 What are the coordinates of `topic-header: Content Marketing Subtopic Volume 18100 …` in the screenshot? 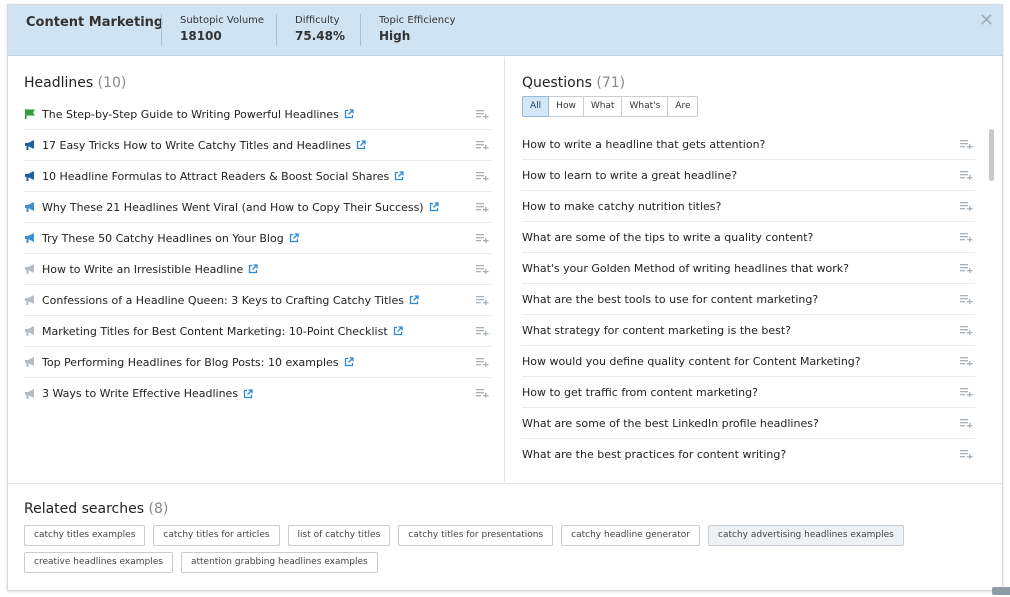 It's located at (505, 30).